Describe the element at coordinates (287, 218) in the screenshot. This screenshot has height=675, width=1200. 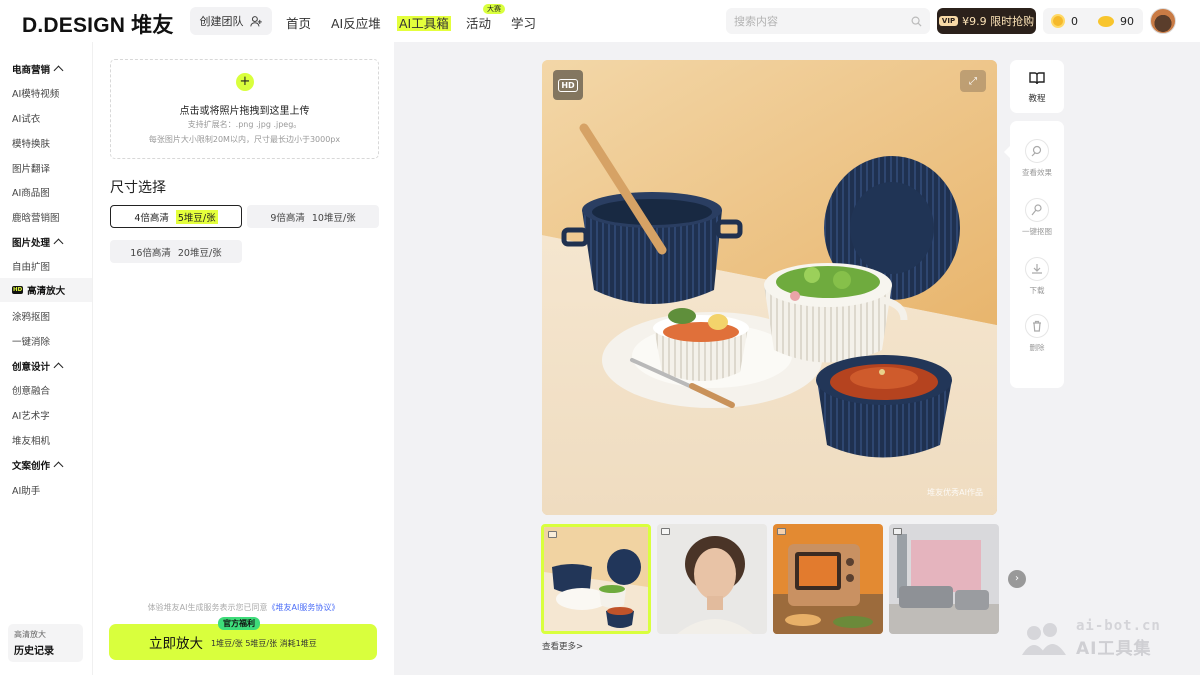
I see `size-option-name: 9倍高清` at that location.